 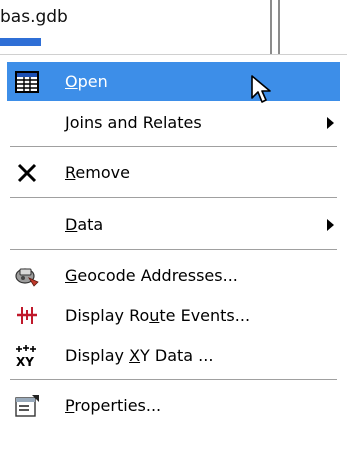 What do you see at coordinates (27, 406) in the screenshot?
I see `properties-icon` at bounding box center [27, 406].